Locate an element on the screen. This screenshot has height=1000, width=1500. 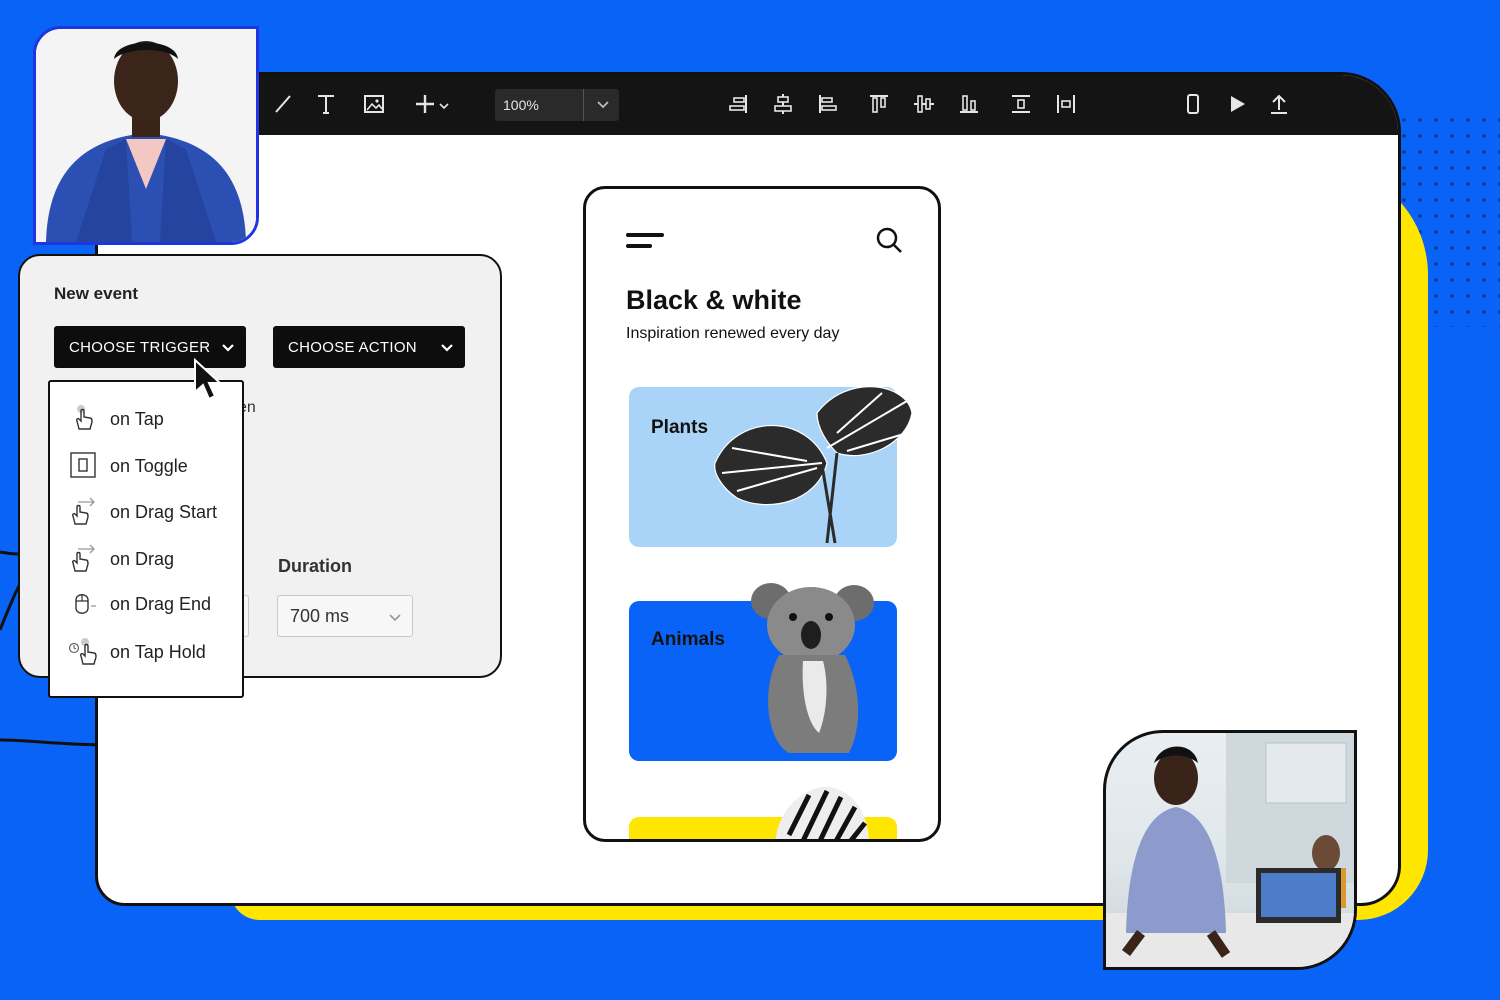
tap-hold-icon is located at coordinates (82, 651).